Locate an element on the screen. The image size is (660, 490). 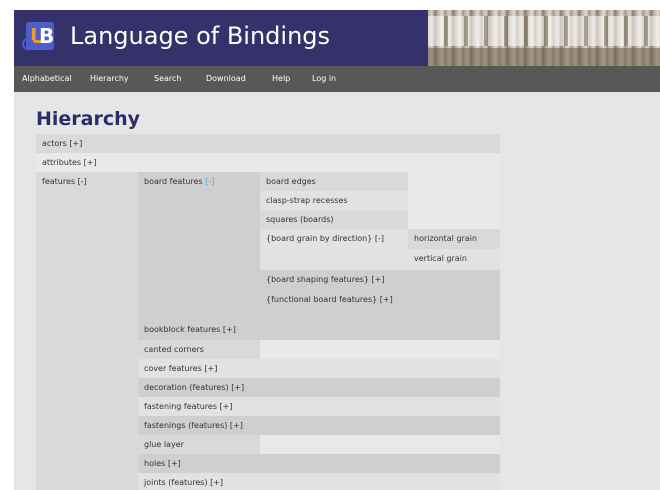
tree-node-label: {functional board features} [+] is located at coordinates (329, 299).